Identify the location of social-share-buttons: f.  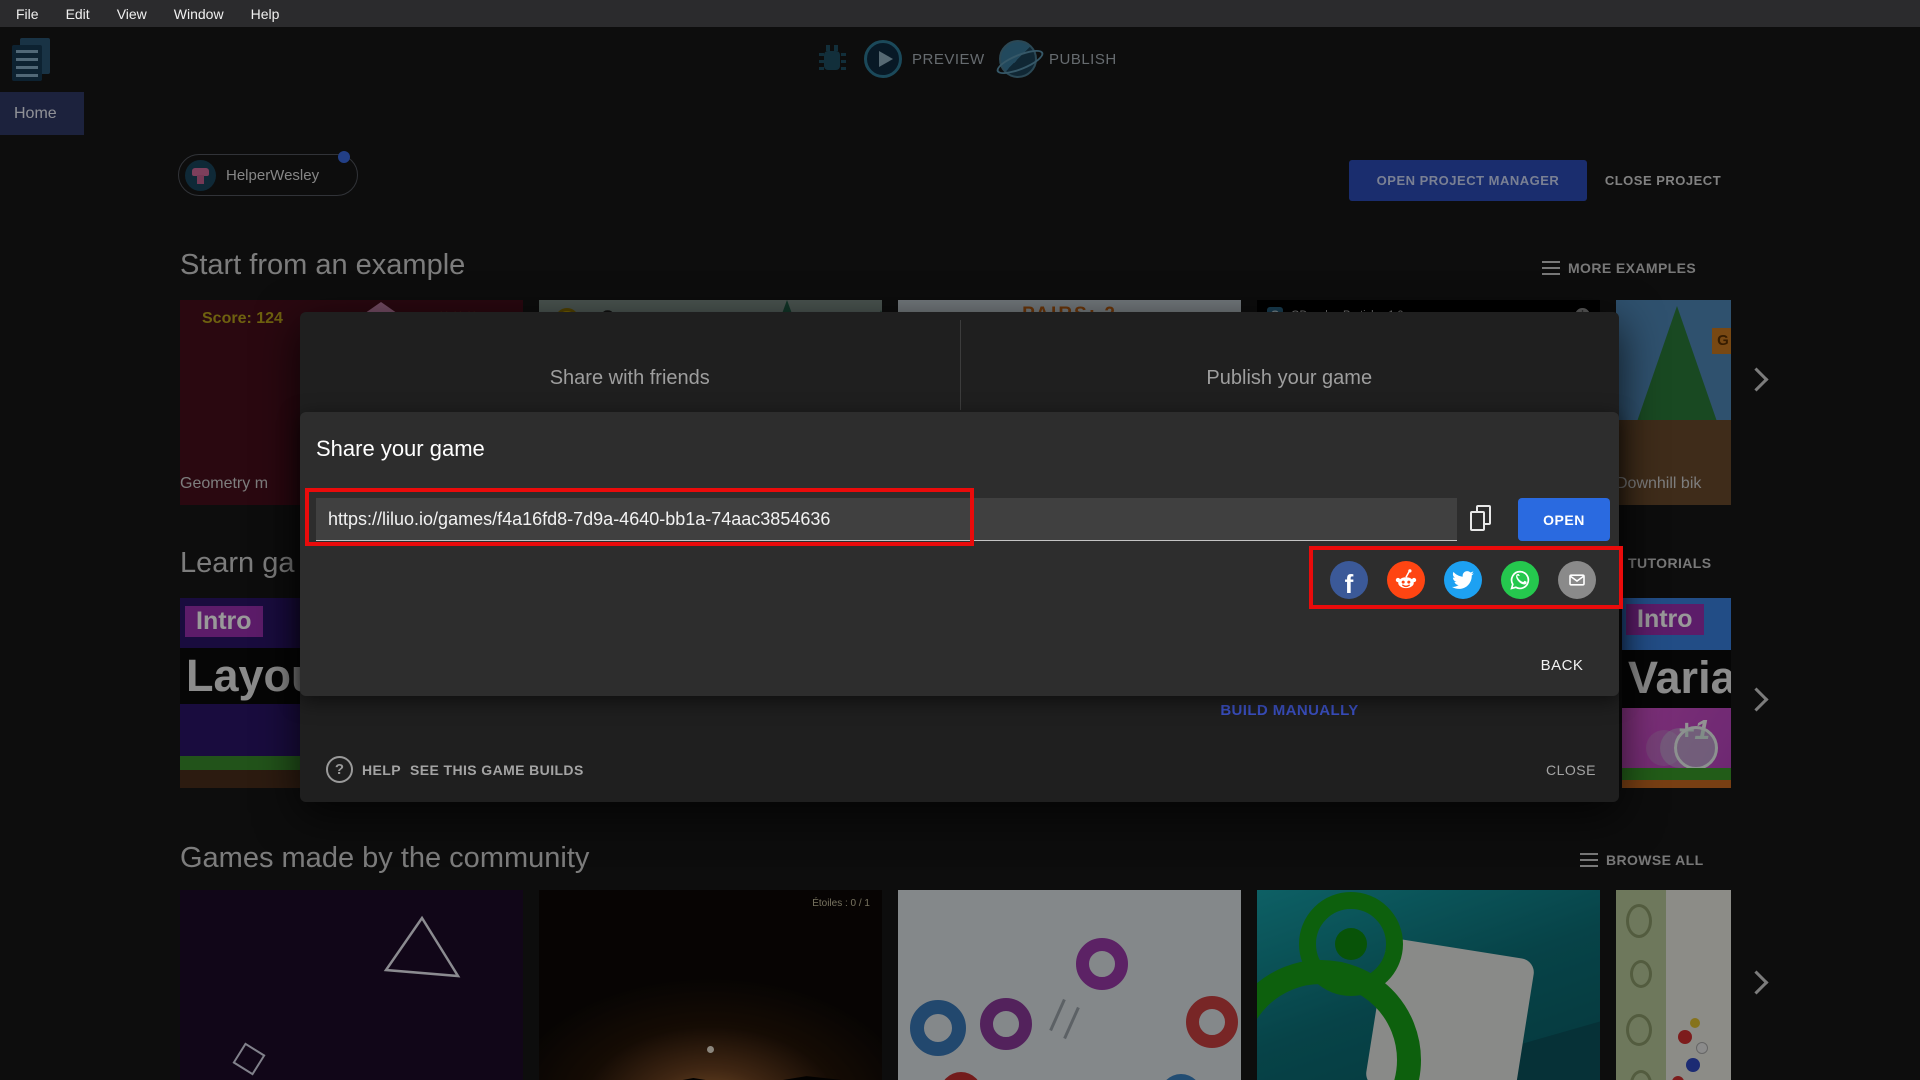
(1463, 580).